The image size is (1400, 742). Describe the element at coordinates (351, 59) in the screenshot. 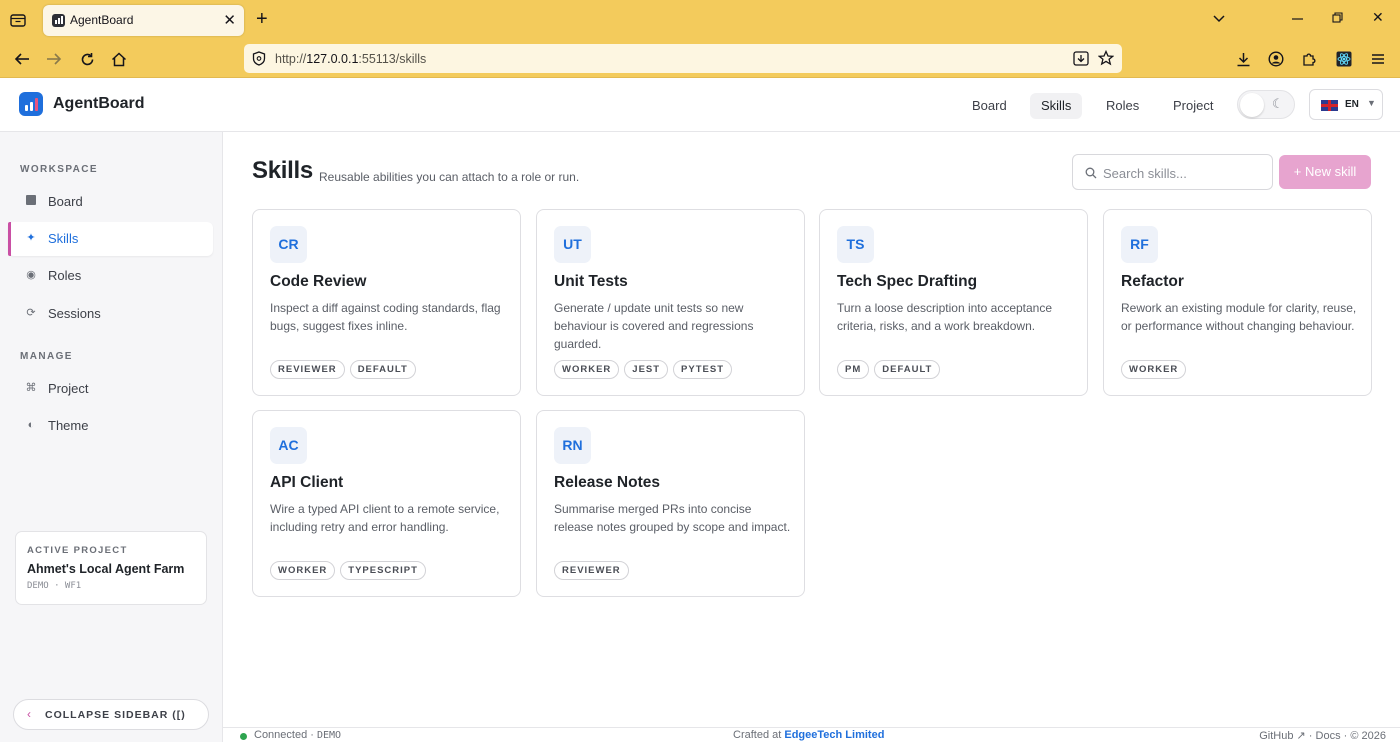

I see `url-text: http://127.0.0.1:55113/skills` at that location.